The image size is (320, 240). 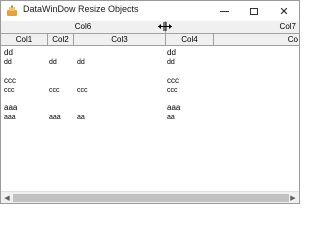 I want to click on horizontal-scrollbar: ◀ ▶, so click(x=150, y=197).